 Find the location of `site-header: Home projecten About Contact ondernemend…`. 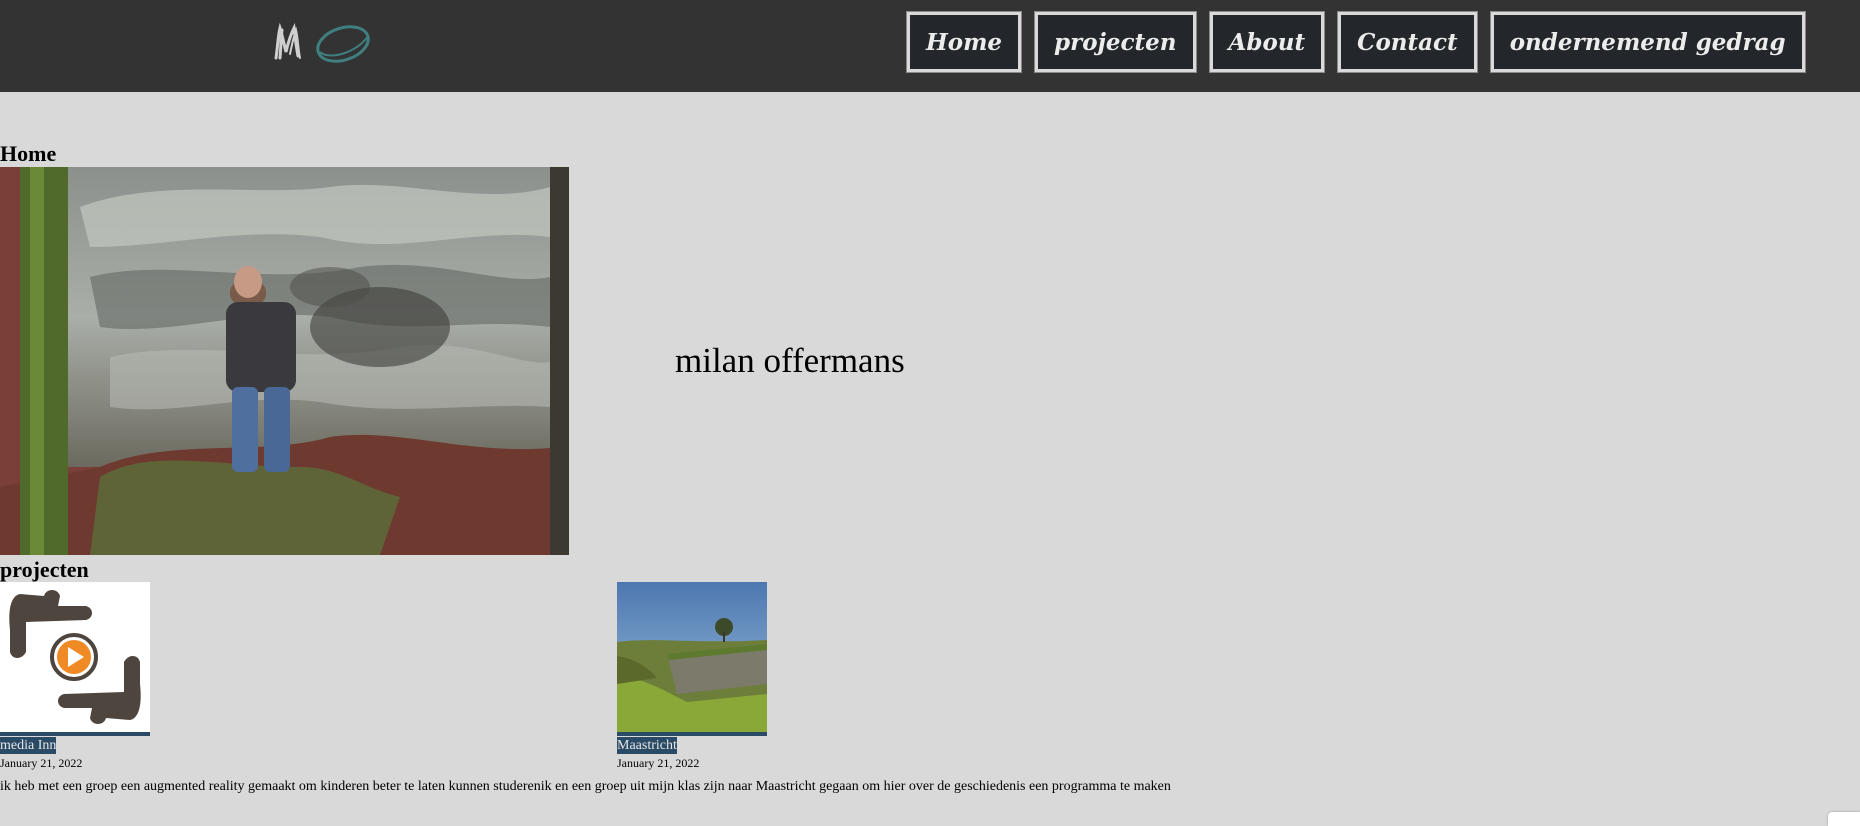

site-header: Home projecten About Contact ondernemend… is located at coordinates (930, 46).